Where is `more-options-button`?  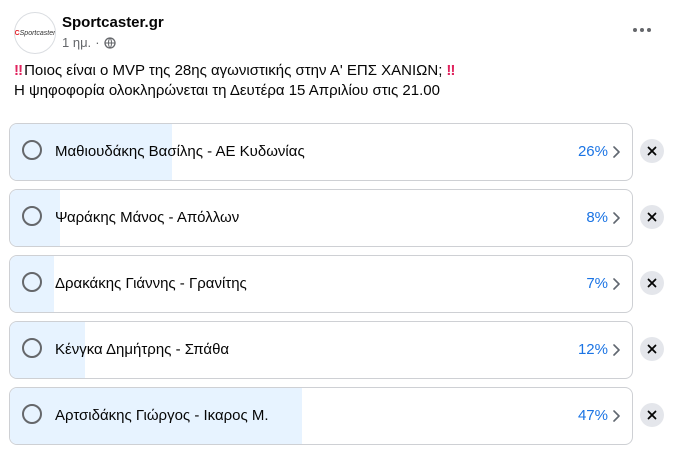 more-options-button is located at coordinates (642, 30).